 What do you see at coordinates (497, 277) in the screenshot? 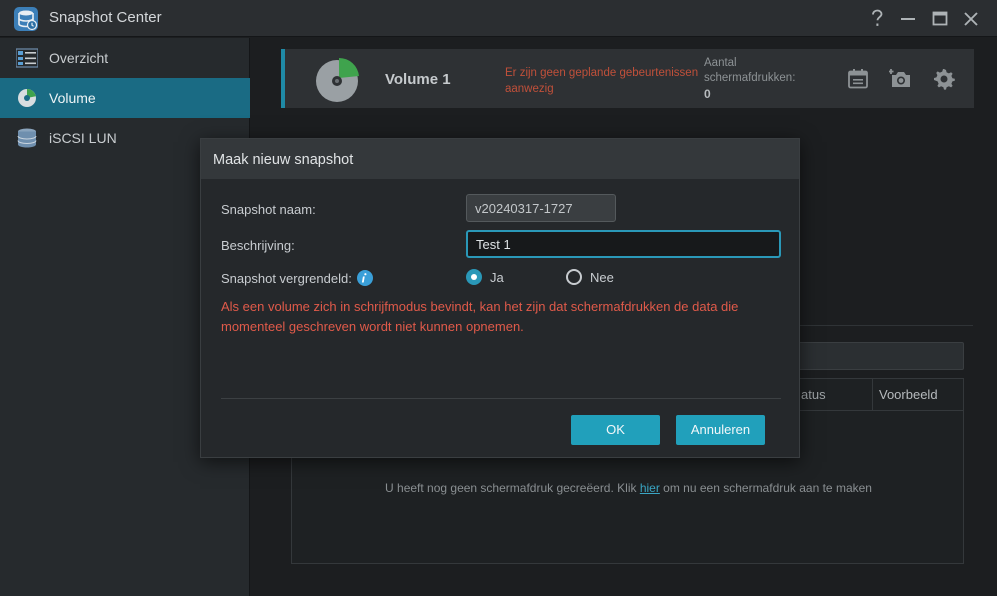
I see `lock-yes-label: Ja` at bounding box center [497, 277].